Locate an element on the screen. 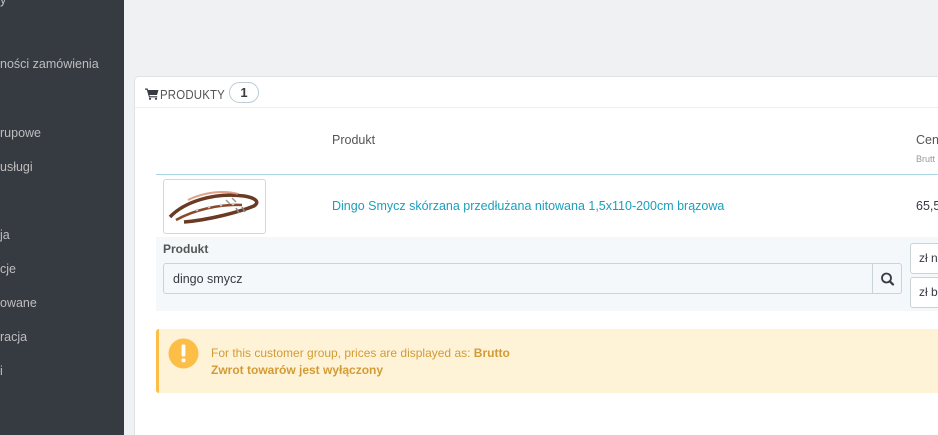  column-header-product: Produkt is located at coordinates (354, 140).